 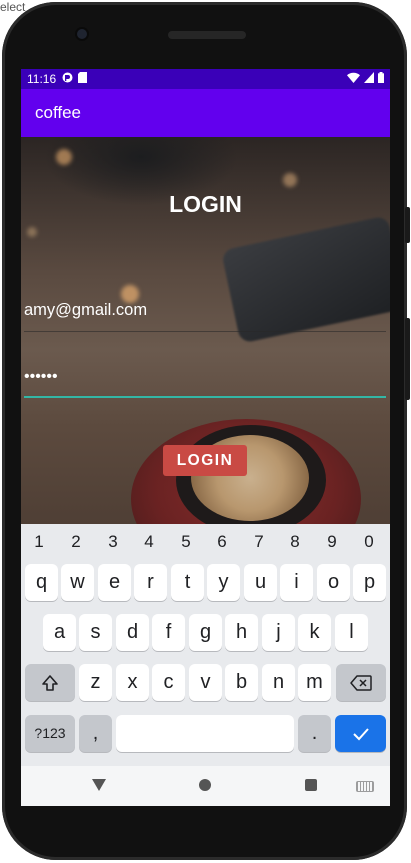 I want to click on login-heading: LOGIN, so click(x=205, y=204).